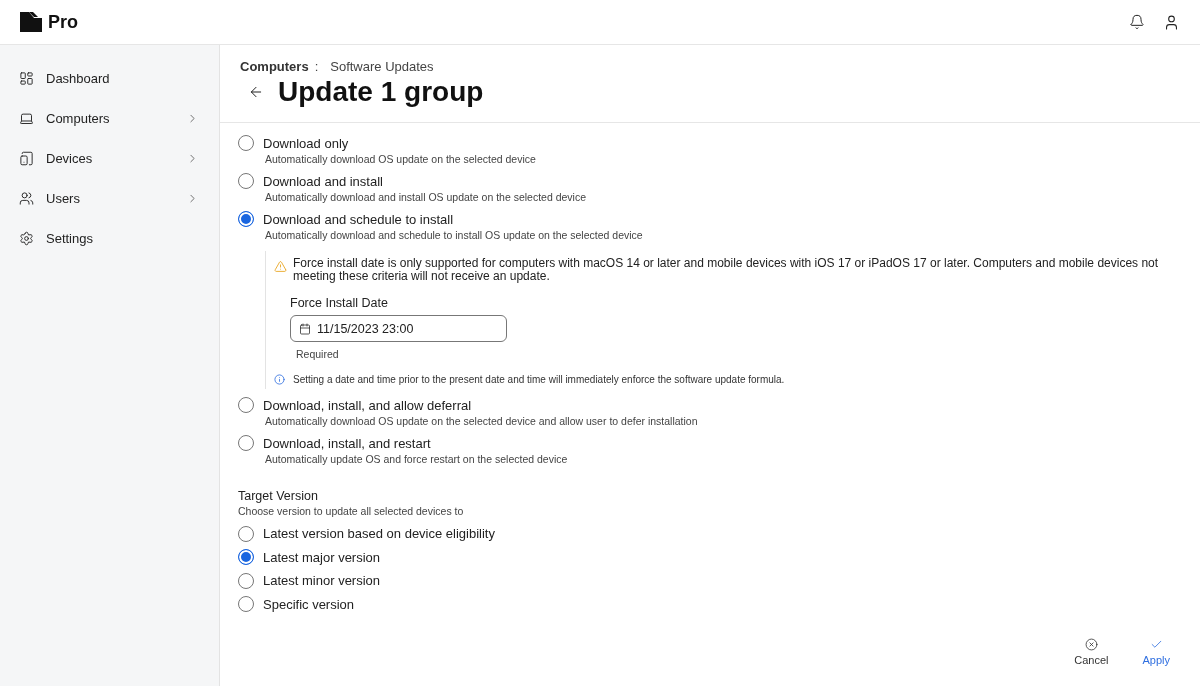 This screenshot has width=1200, height=686. I want to click on account-button, so click(1171, 22).